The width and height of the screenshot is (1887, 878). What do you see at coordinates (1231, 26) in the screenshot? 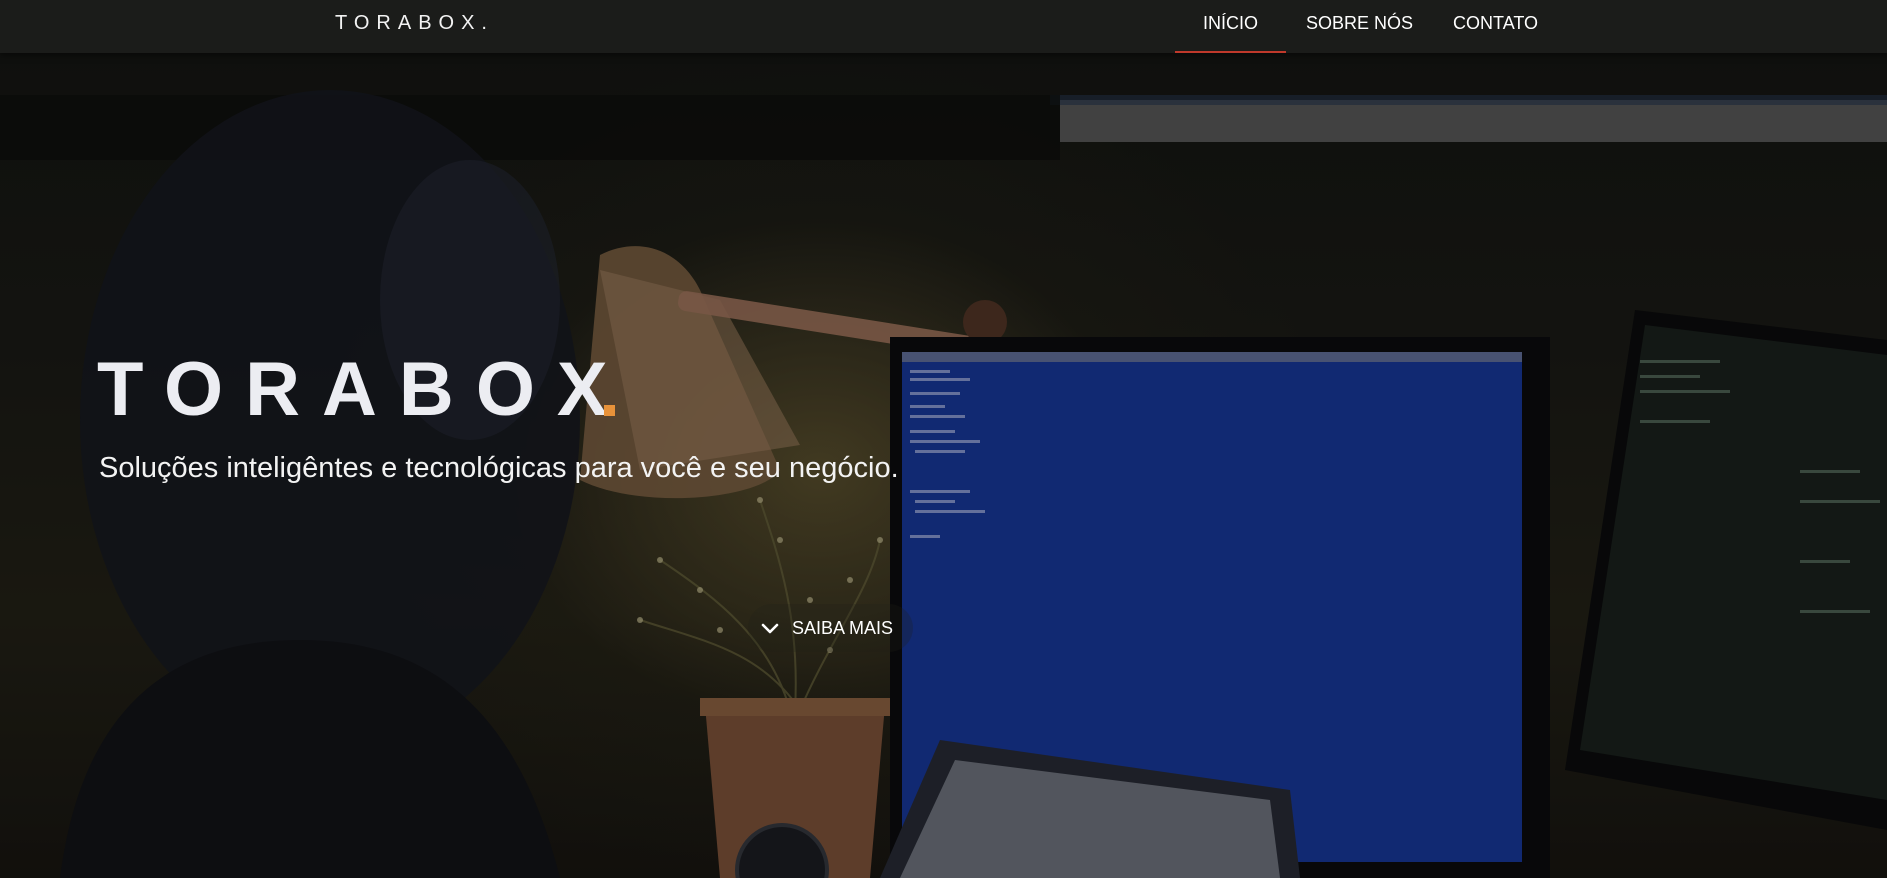
I see `nav-item-inicio: INÍCIO` at bounding box center [1231, 26].